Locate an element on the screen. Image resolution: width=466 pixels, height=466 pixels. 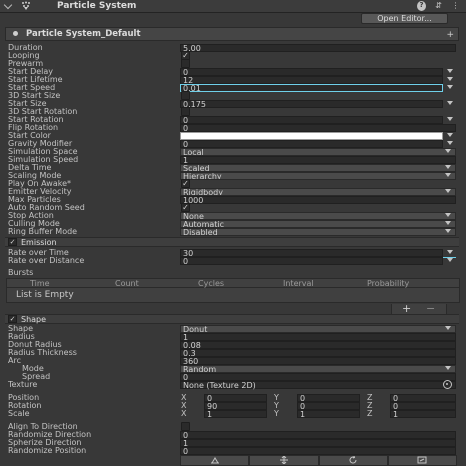
row-ring-buffer-mode: Ring Buffer Mode Disabled is located at coordinates (233, 231).